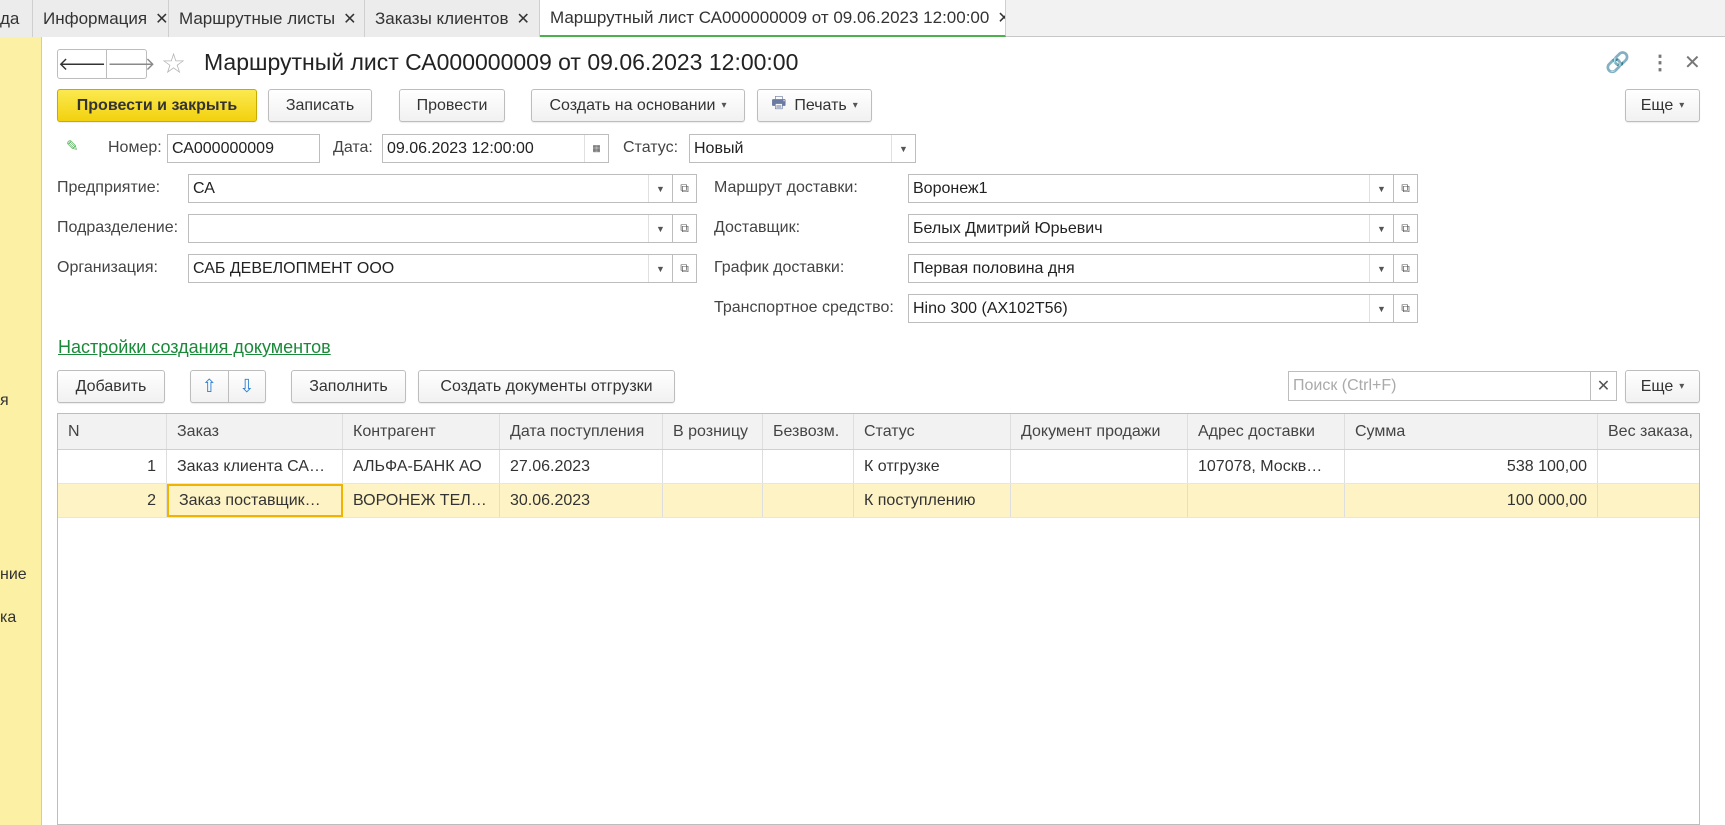 This screenshot has height=825, width=1725. I want to click on column-header: Заказ, so click(255, 431).